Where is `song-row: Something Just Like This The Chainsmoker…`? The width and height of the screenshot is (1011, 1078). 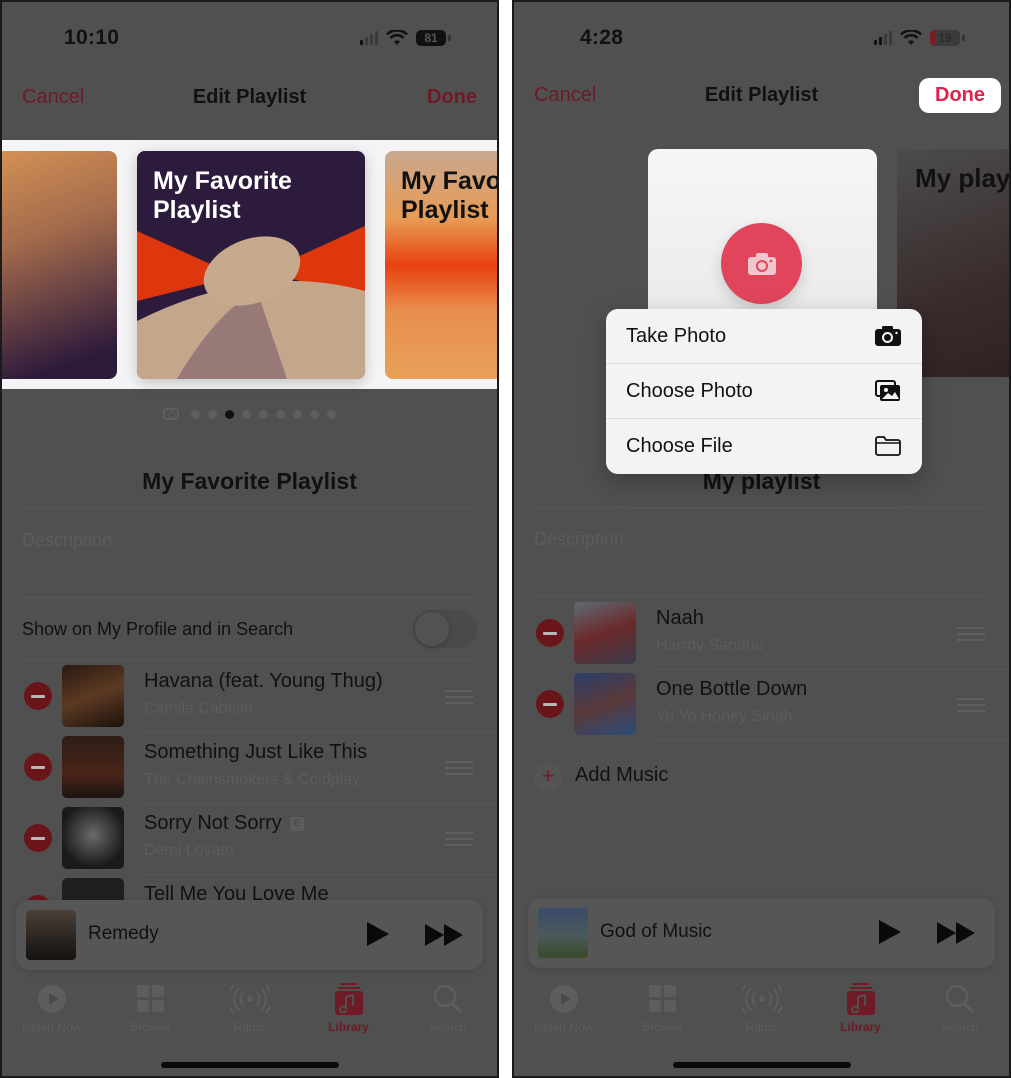 song-row: Something Just Like This The Chainsmoker… is located at coordinates (249, 768).